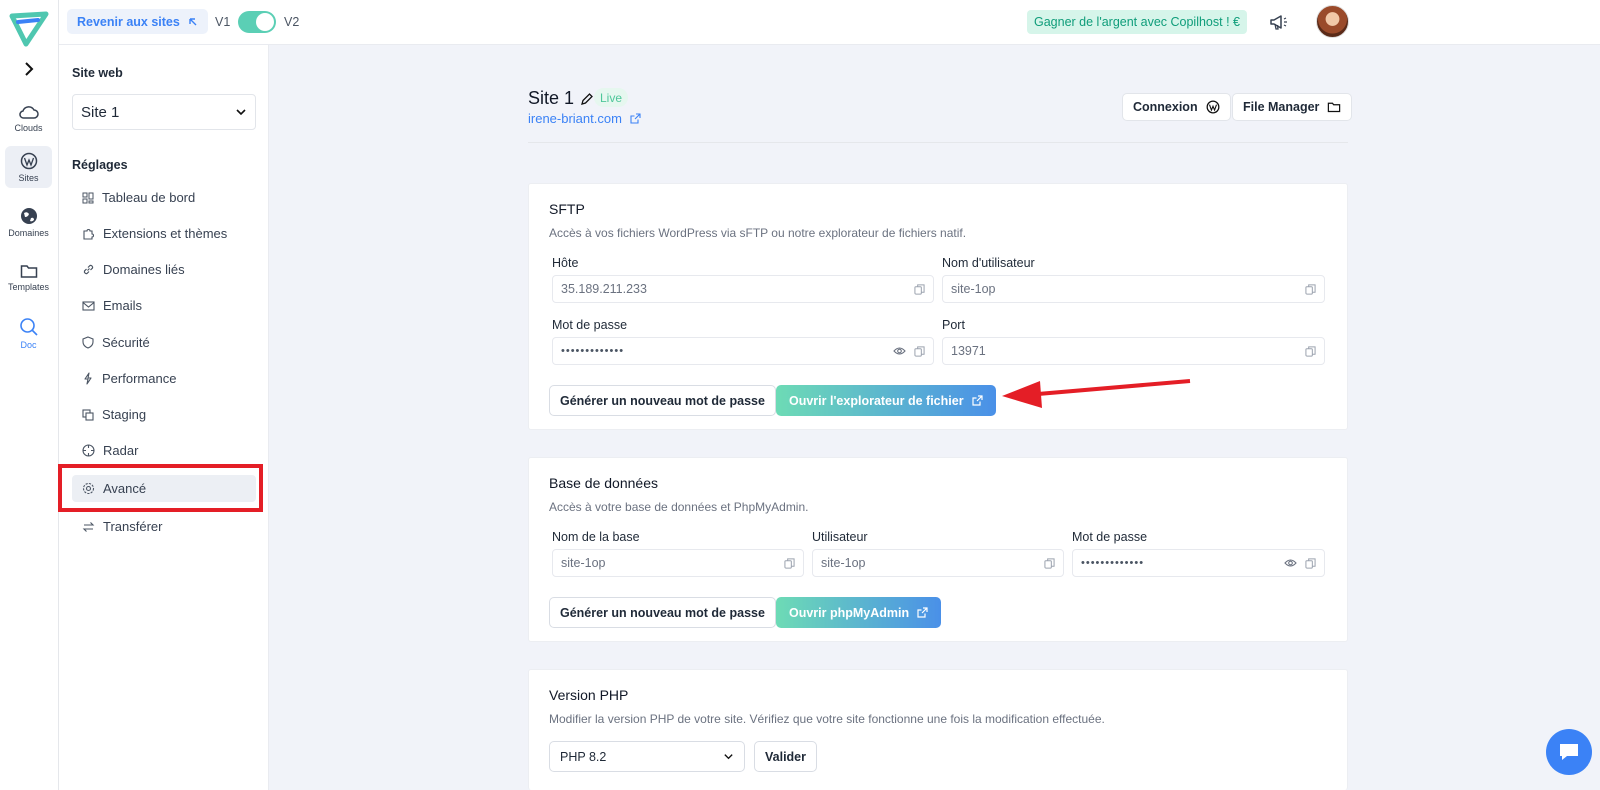 This screenshot has width=1600, height=790. What do you see at coordinates (1137, 22) in the screenshot?
I see `earn-money-banner: Gagner de l'argent avec Copilhost ! €` at bounding box center [1137, 22].